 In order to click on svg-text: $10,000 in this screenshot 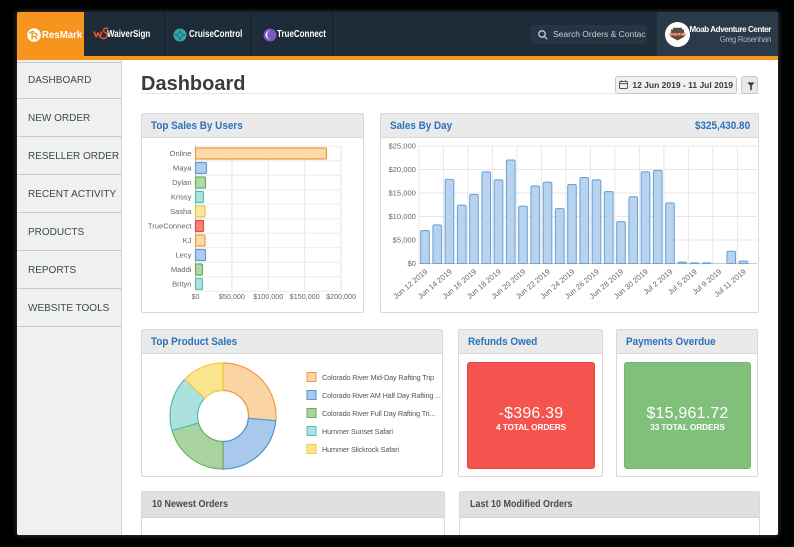, I will do `click(401, 216)`.